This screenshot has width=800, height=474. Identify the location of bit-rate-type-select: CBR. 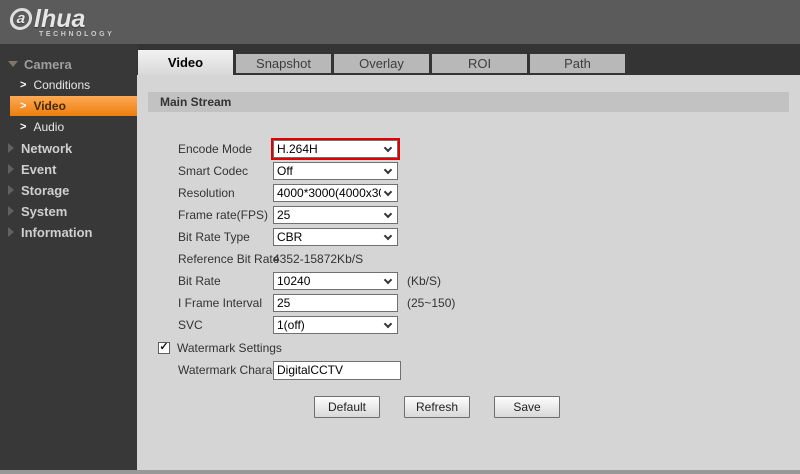
(335, 237).